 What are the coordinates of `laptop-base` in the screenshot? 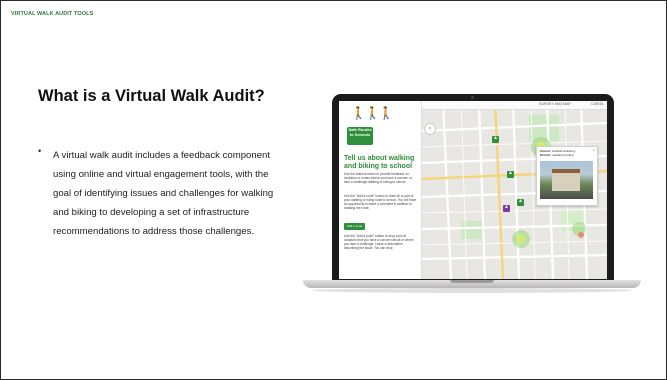 It's located at (472, 284).